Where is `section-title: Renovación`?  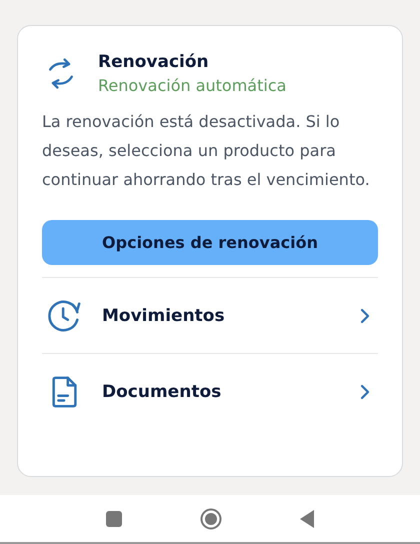
section-title: Renovación is located at coordinates (154, 62).